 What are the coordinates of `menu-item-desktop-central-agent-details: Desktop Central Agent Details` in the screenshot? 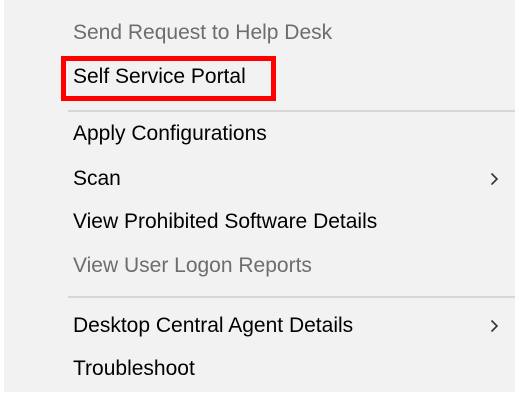 It's located at (259, 326).